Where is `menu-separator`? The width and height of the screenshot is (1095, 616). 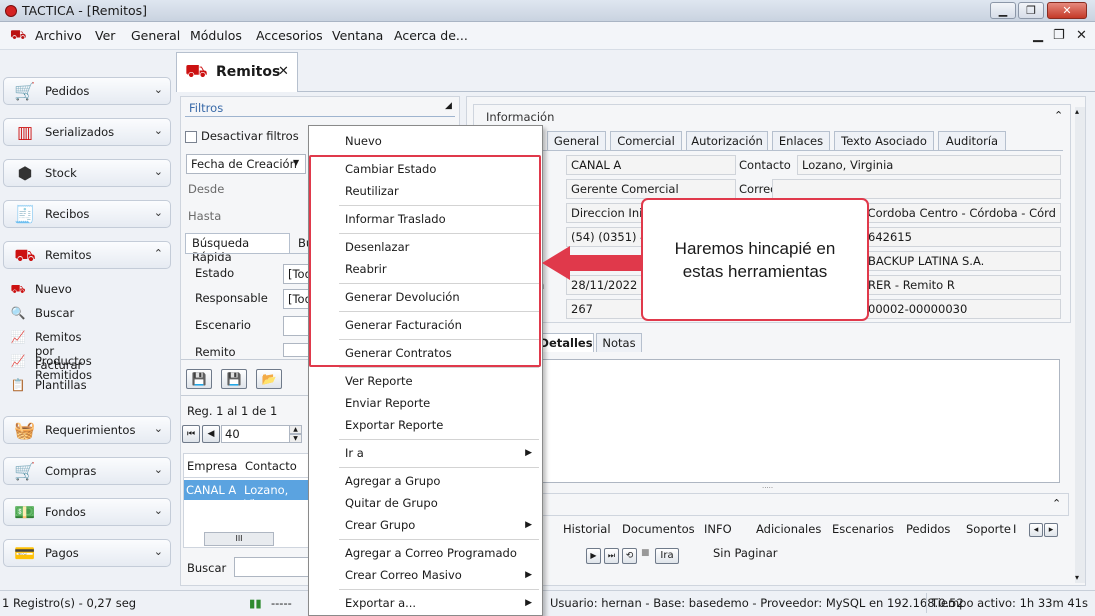 menu-separator is located at coordinates (439, 439).